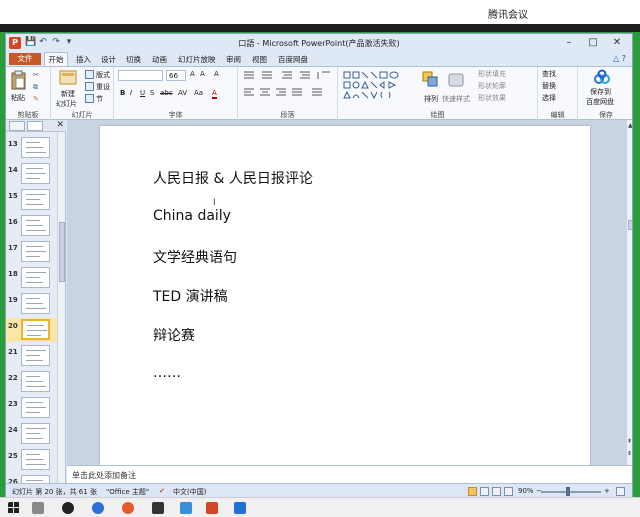 Image resolution: width=640 pixels, height=517 pixels. What do you see at coordinates (508, 491) in the screenshot?
I see `slideshow-button` at bounding box center [508, 491].